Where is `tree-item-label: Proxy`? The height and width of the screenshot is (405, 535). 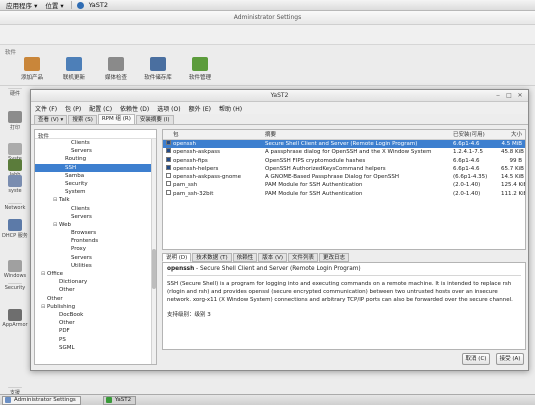
tree-item-label: Proxy is located at coordinates (79, 249).